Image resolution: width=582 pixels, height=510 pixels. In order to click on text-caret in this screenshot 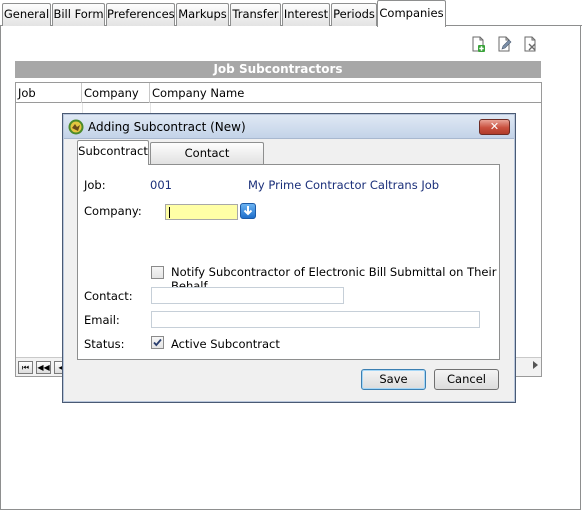, I will do `click(169, 212)`.